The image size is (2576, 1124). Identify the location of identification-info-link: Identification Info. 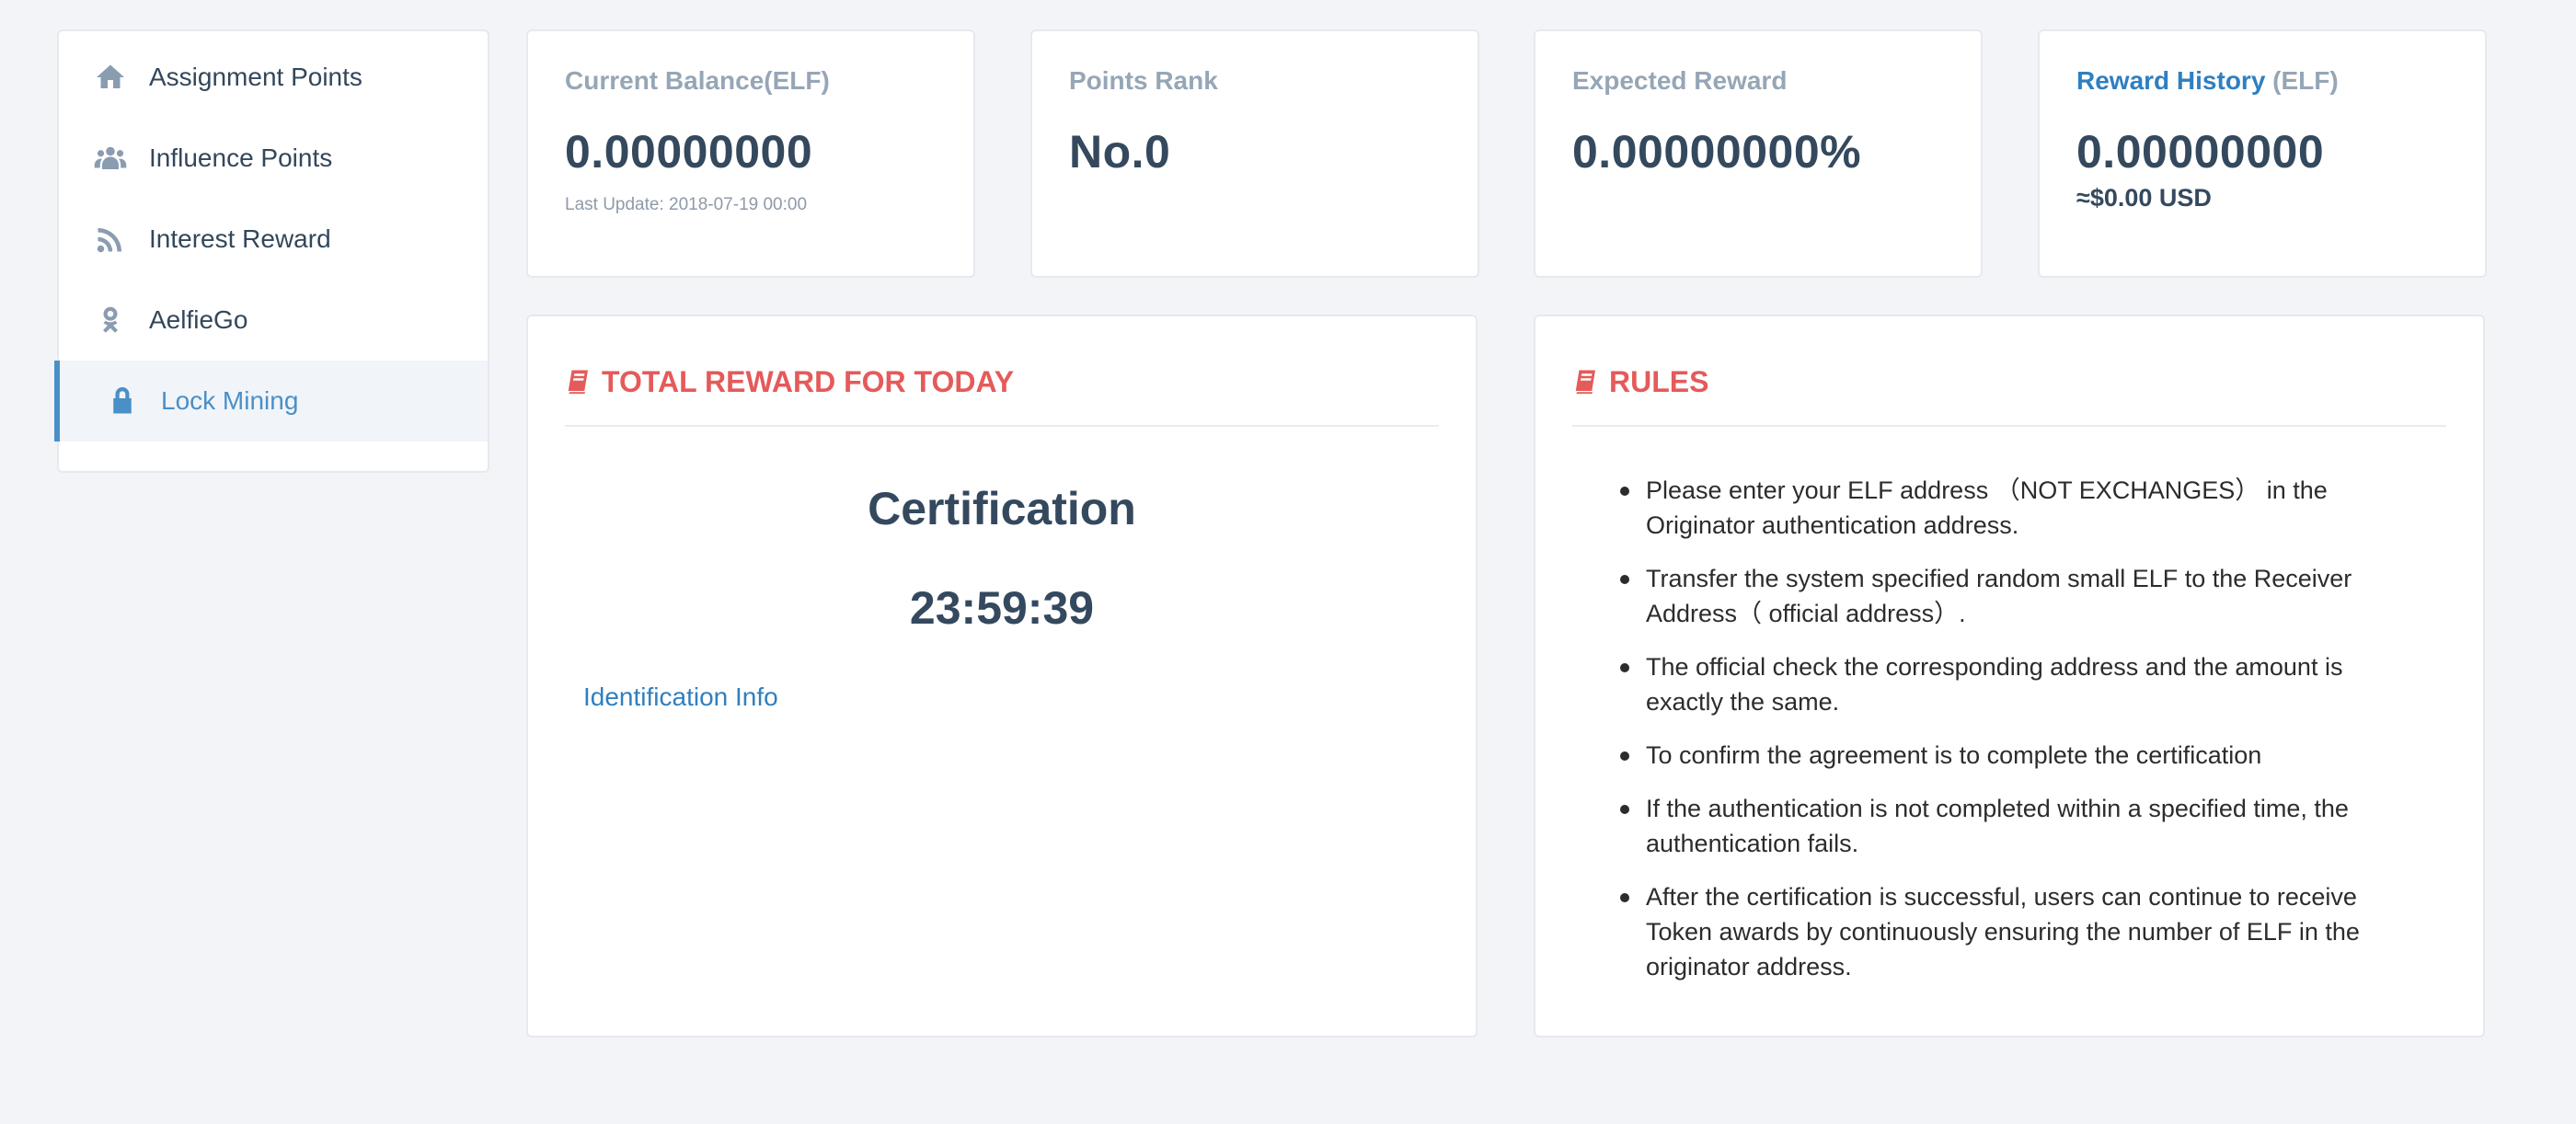
(680, 697).